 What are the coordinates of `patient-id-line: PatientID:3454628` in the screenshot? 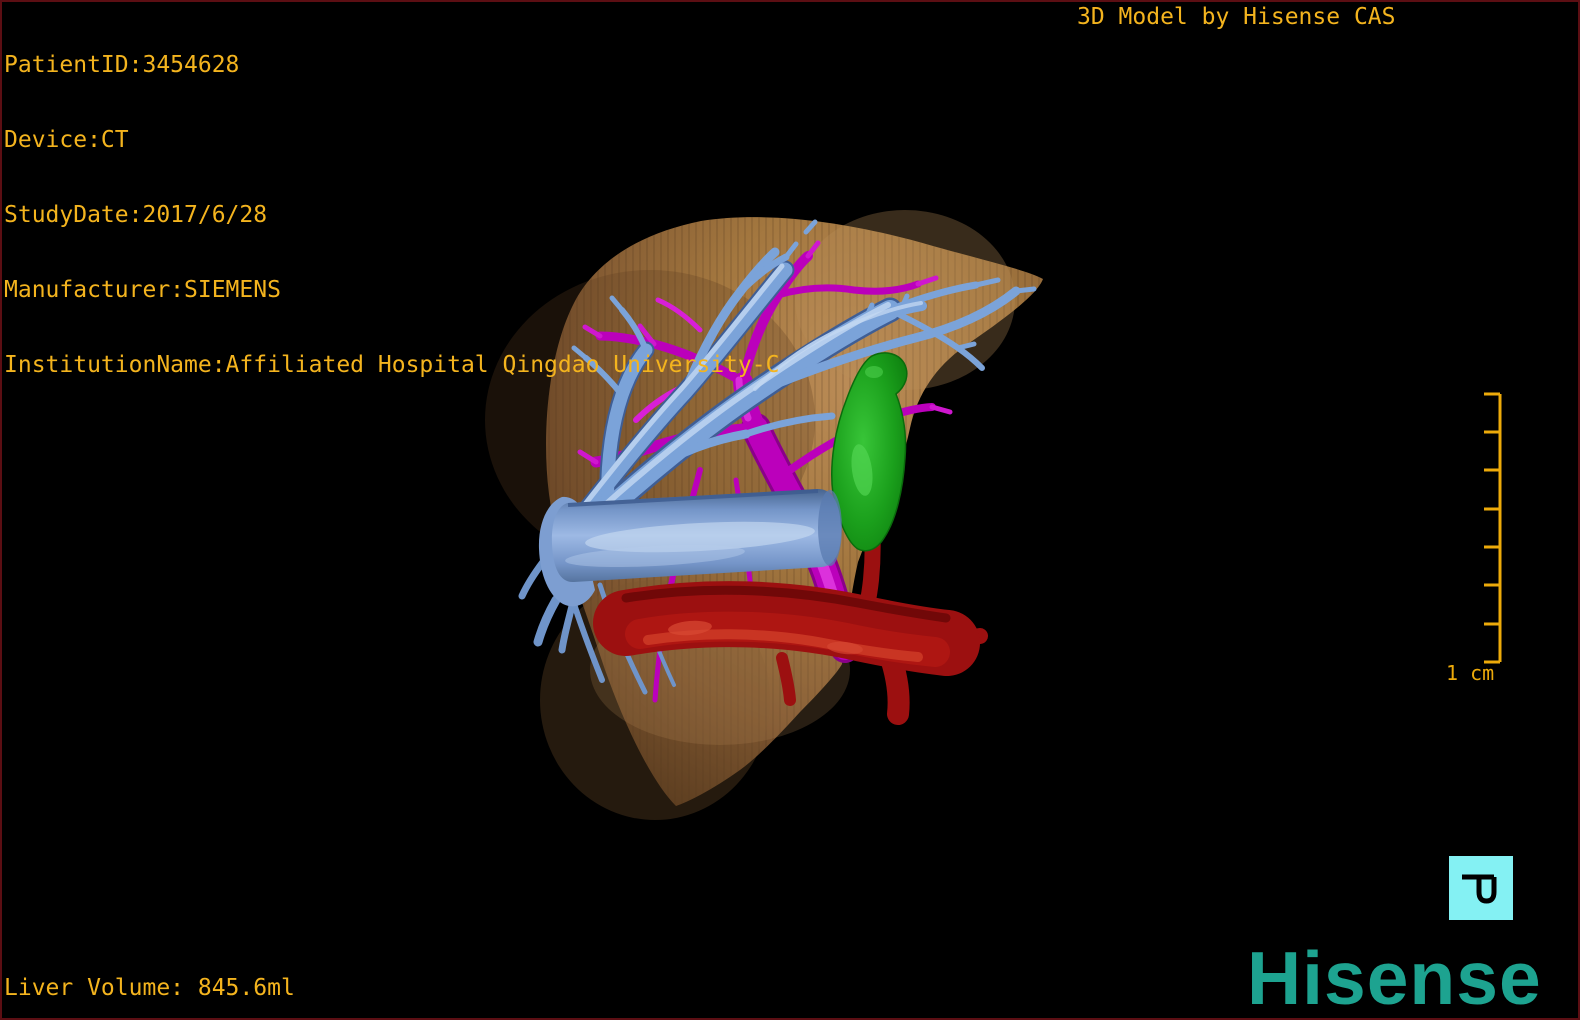 It's located at (122, 65).